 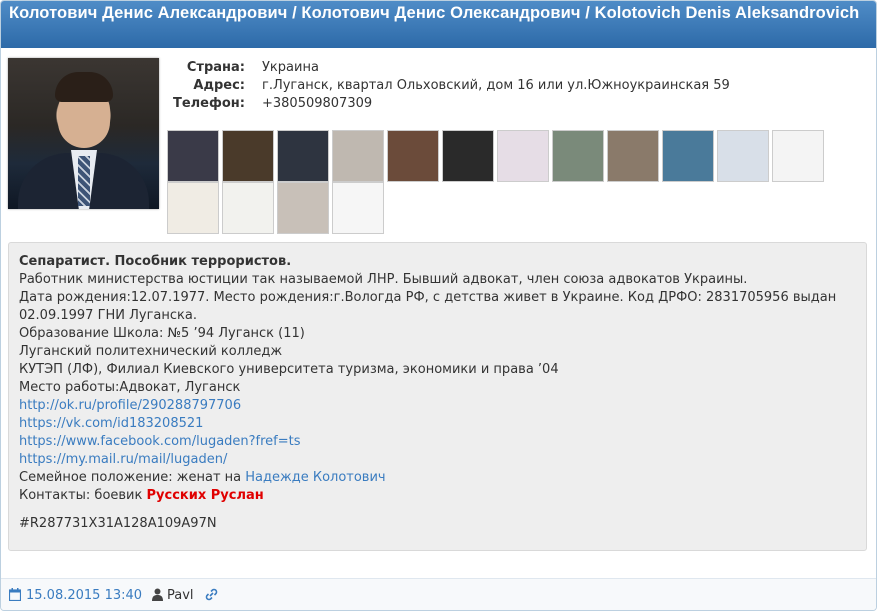 What do you see at coordinates (248, 208) in the screenshot?
I see `thumbnail-text-snippet` at bounding box center [248, 208].